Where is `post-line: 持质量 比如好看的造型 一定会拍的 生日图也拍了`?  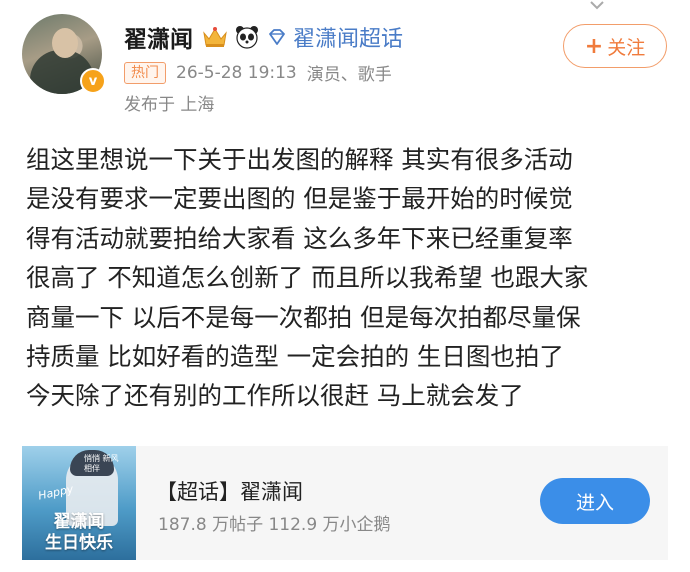
post-line: 持质量 比如好看的造型 一定会拍的 生日图也拍了 is located at coordinates (295, 357).